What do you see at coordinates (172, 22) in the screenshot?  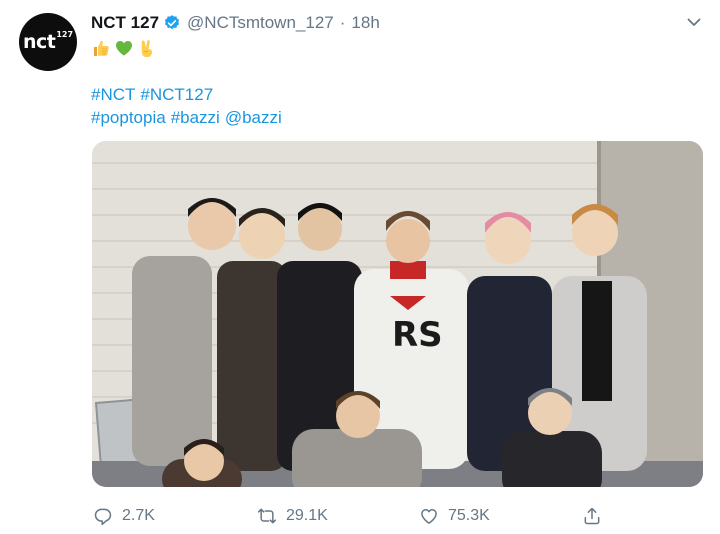 I see `verified-badge-icon` at bounding box center [172, 22].